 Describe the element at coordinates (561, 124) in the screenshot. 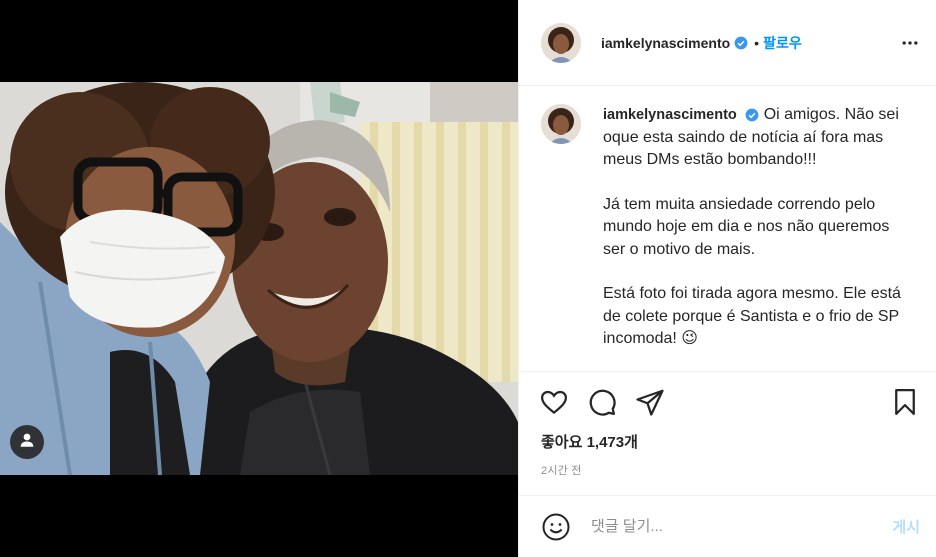

I see `caption-avatar` at that location.